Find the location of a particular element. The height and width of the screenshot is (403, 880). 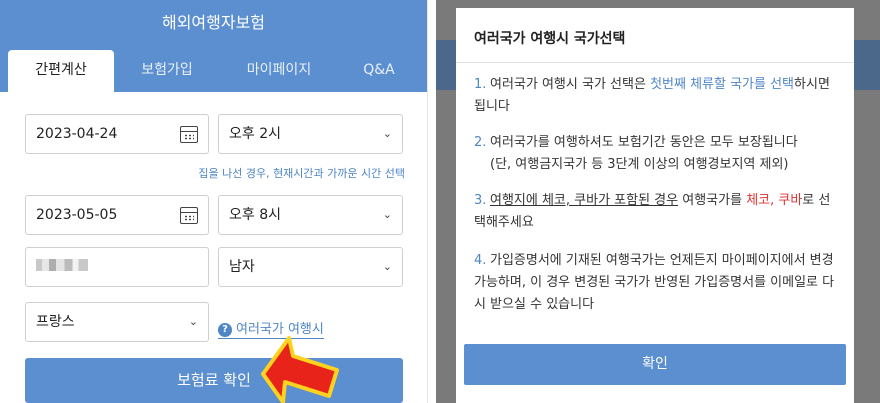

item-text: (단, 여행금지국가 등 3단계 이상의 여행경보지역 제외) is located at coordinates (639, 164).